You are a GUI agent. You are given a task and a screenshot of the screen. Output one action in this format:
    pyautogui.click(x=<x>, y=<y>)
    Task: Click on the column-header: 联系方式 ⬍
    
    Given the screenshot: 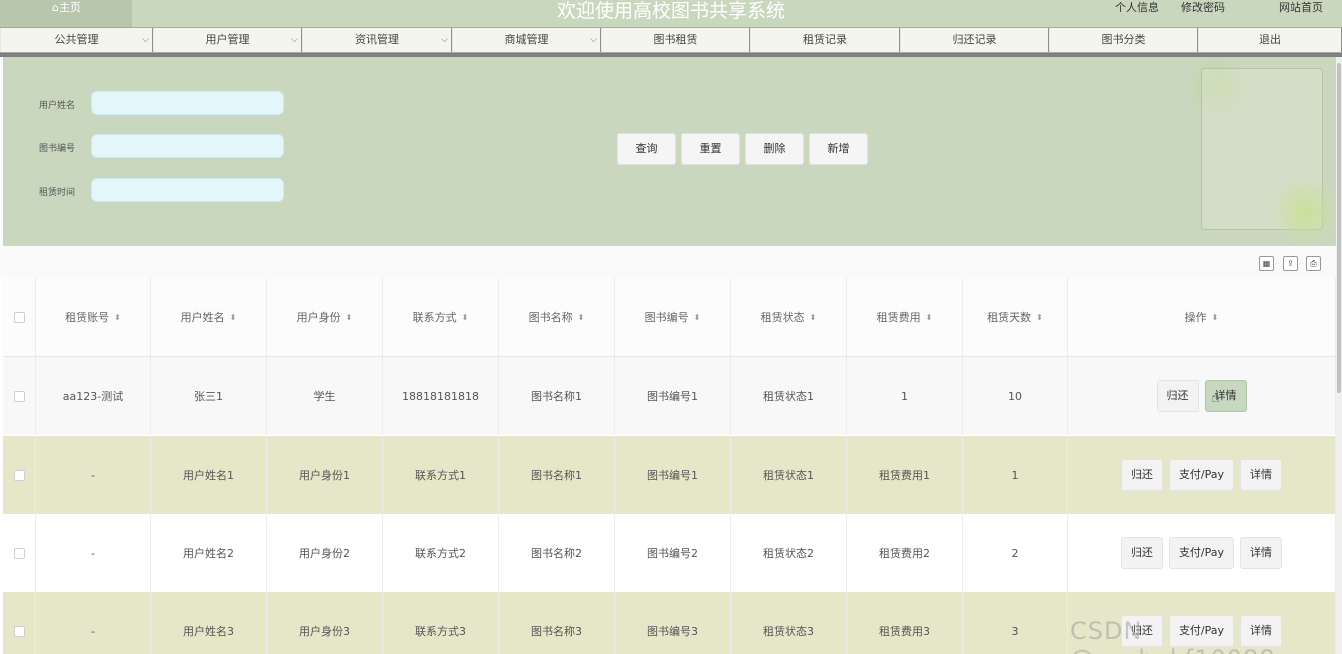 What is the action you would take?
    pyautogui.click(x=441, y=317)
    